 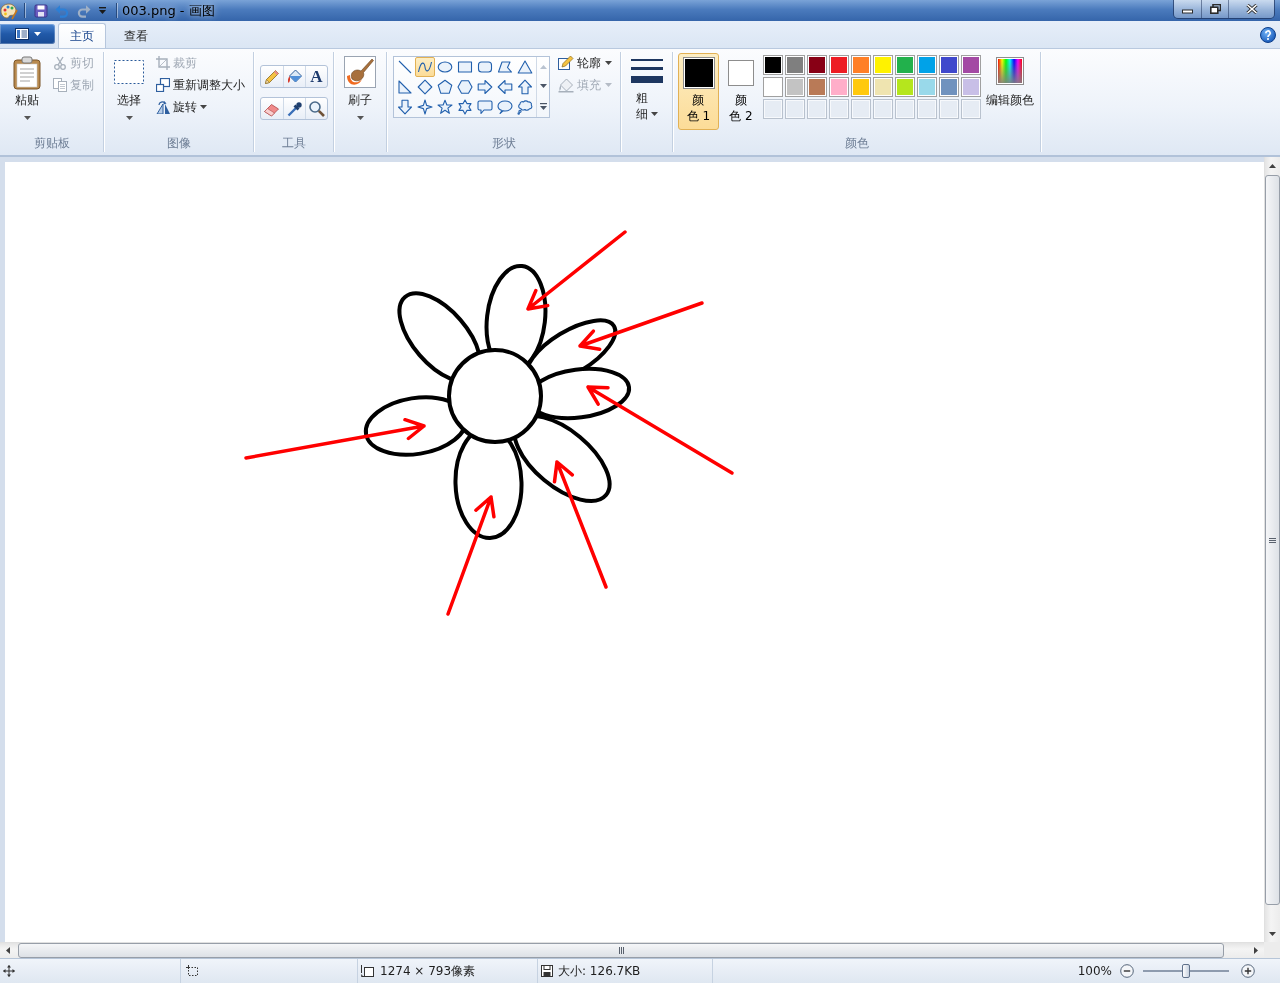 I want to click on app-menu-button, so click(x=27, y=34).